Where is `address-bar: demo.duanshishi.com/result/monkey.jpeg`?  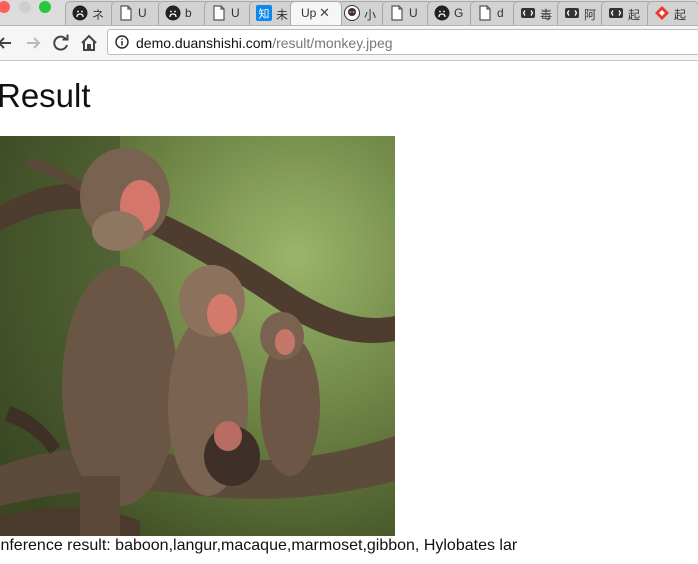 address-bar: demo.duanshishi.com/result/monkey.jpeg is located at coordinates (402, 42).